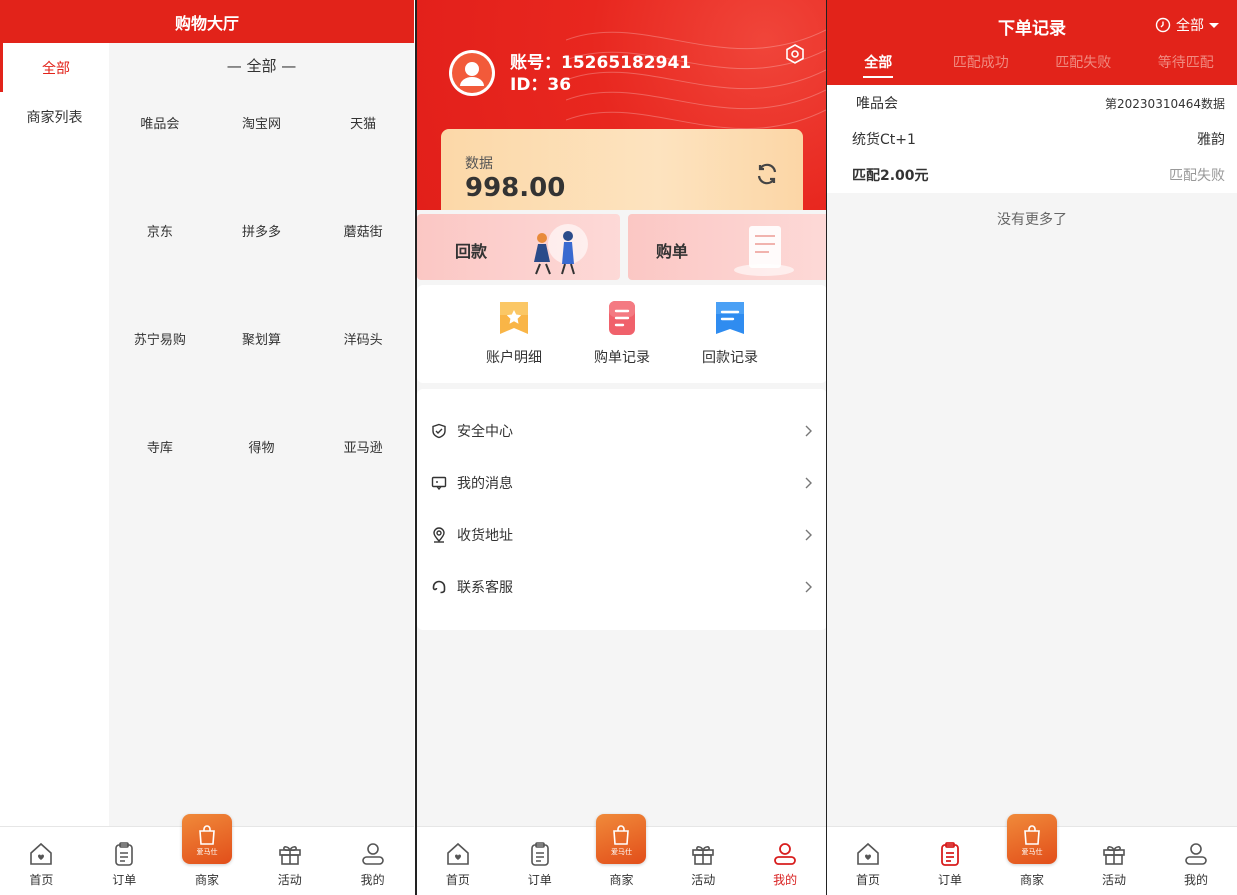 This screenshot has width=1237, height=895. Describe the element at coordinates (621, 483) in the screenshot. I see `menu-item-my-messages: 我的消息` at that location.